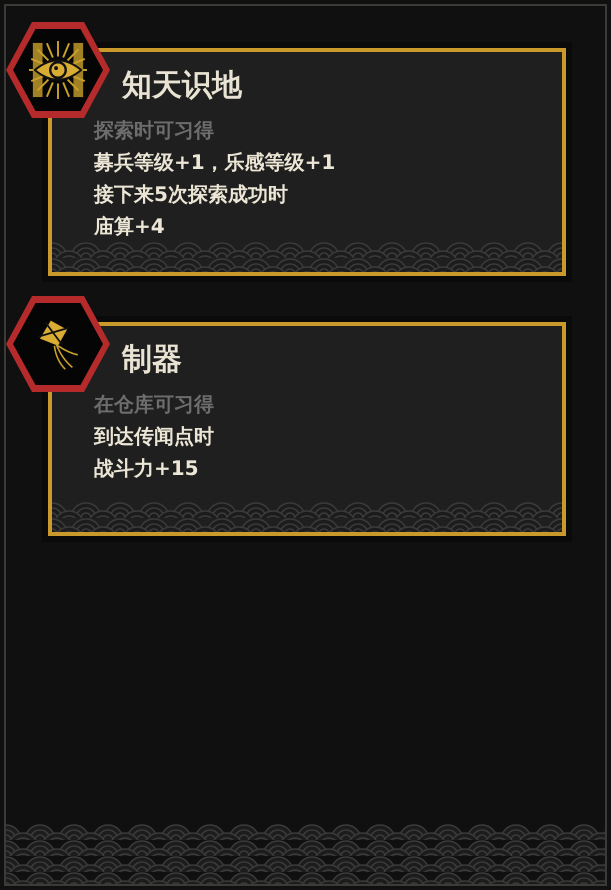 The height and width of the screenshot is (890, 611). Describe the element at coordinates (182, 86) in the screenshot. I see `skill-title: 知天识地` at that location.